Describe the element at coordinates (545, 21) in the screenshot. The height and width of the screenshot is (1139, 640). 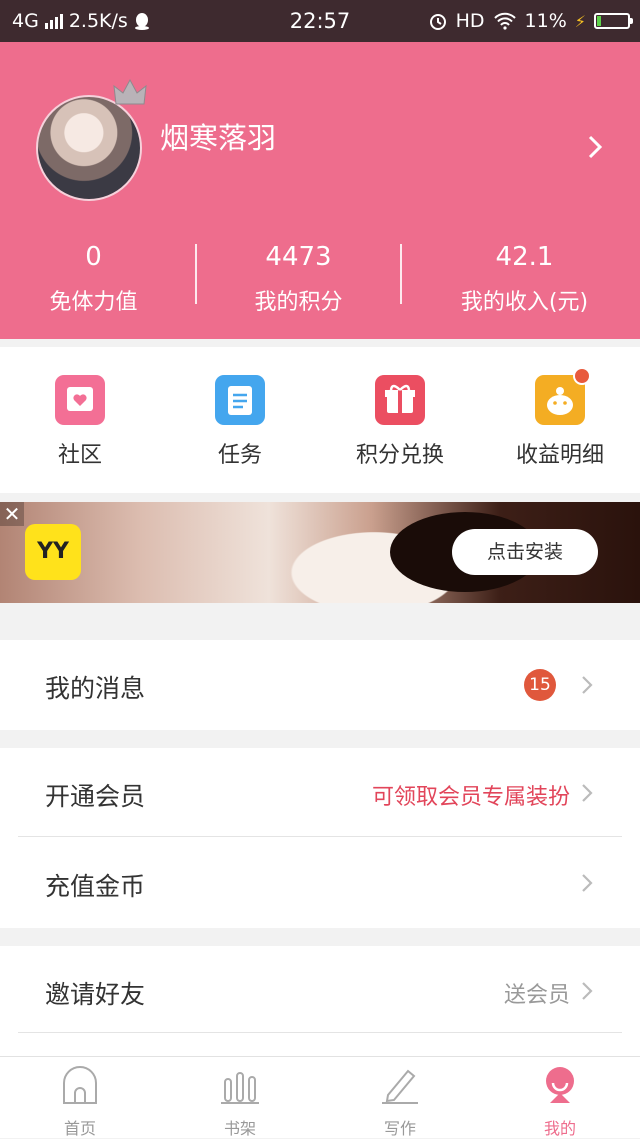
I see `battery-percent: 11%` at that location.